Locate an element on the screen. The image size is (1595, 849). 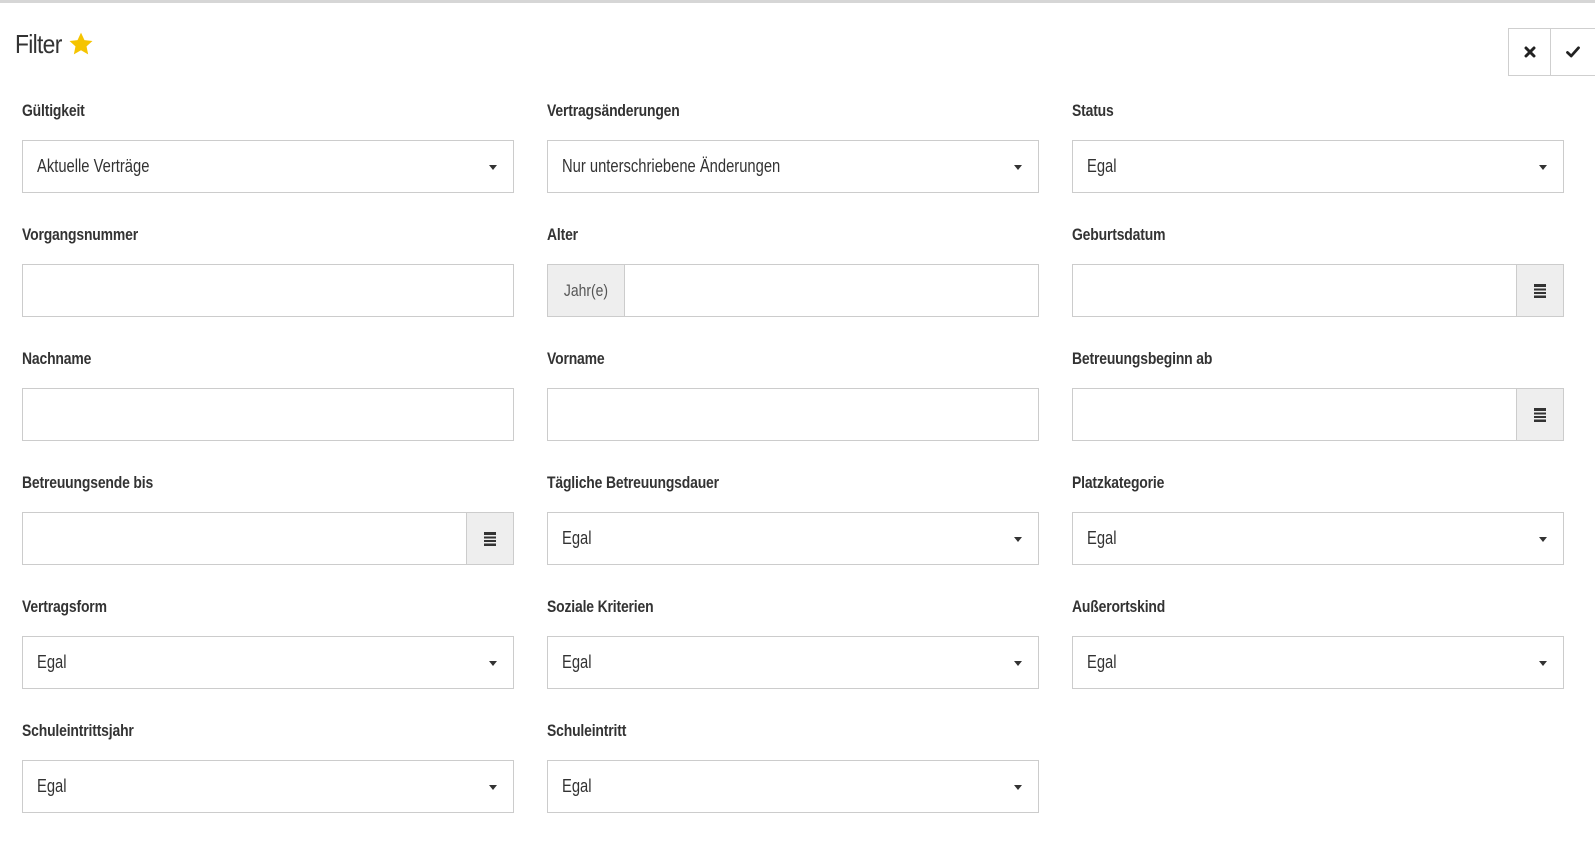
alter-input-group: Jahr(e) is located at coordinates (793, 290).